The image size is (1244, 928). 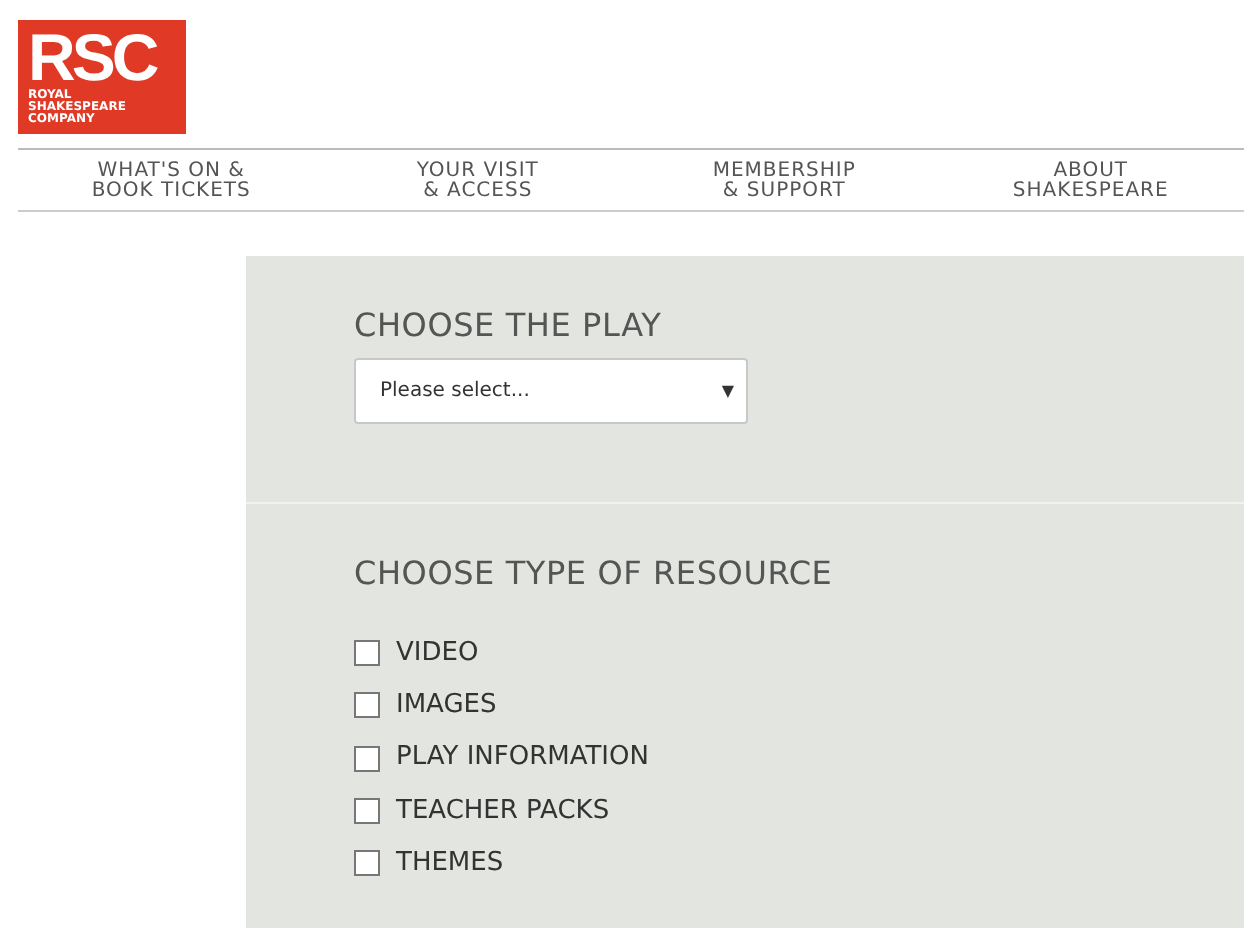 I want to click on checkbox-label: TEACHER PACKS, so click(x=503, y=811).